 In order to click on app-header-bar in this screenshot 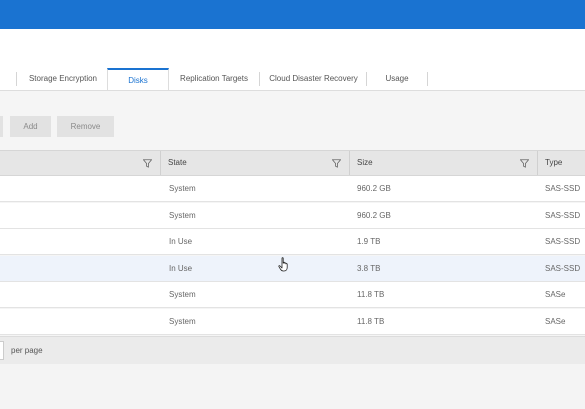, I will do `click(292, 14)`.